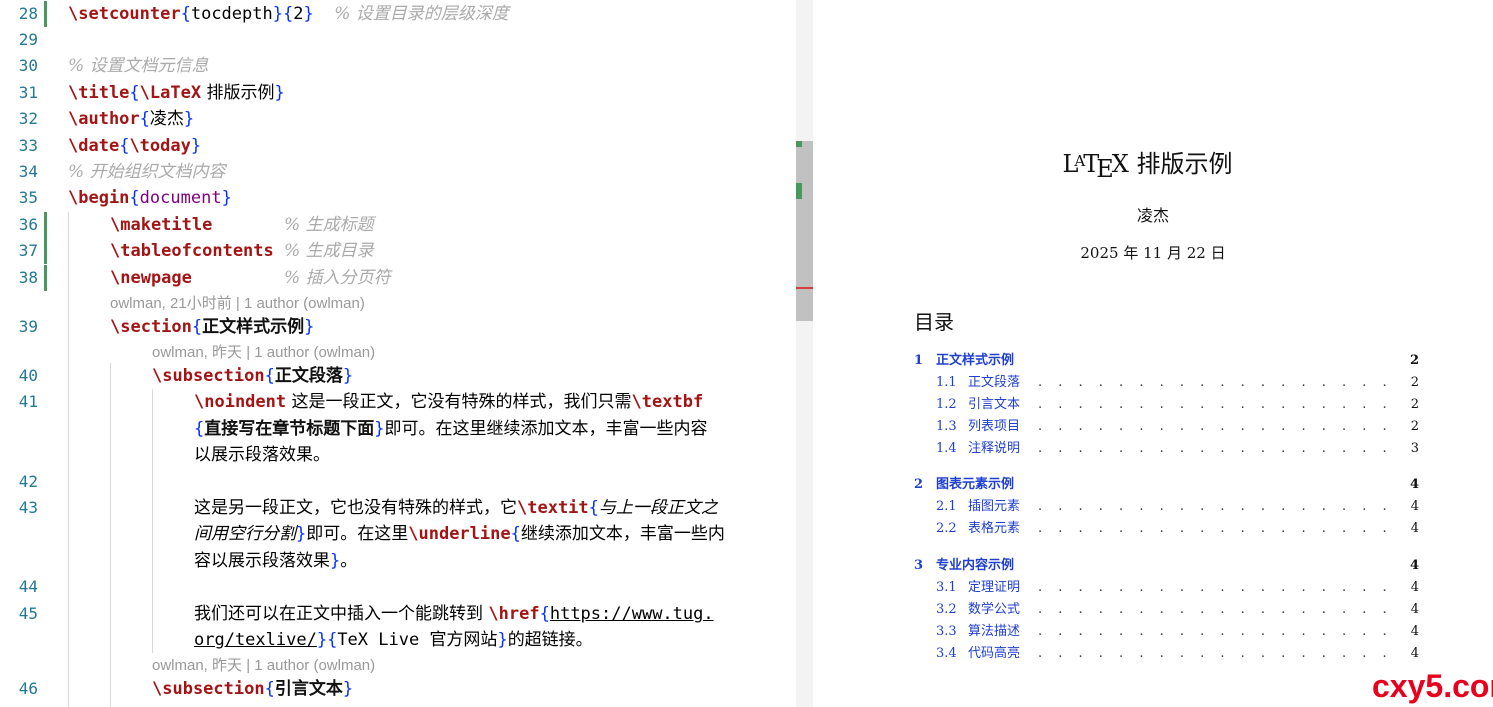 The width and height of the screenshot is (1493, 707). What do you see at coordinates (253, 327) in the screenshot?
I see `token-bold: 正文样式示例` at bounding box center [253, 327].